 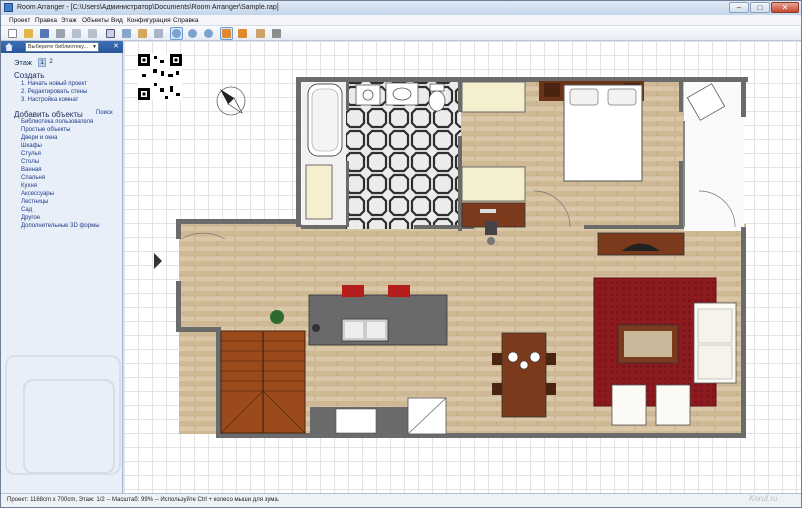 I want to click on plant, so click(x=277, y=317).